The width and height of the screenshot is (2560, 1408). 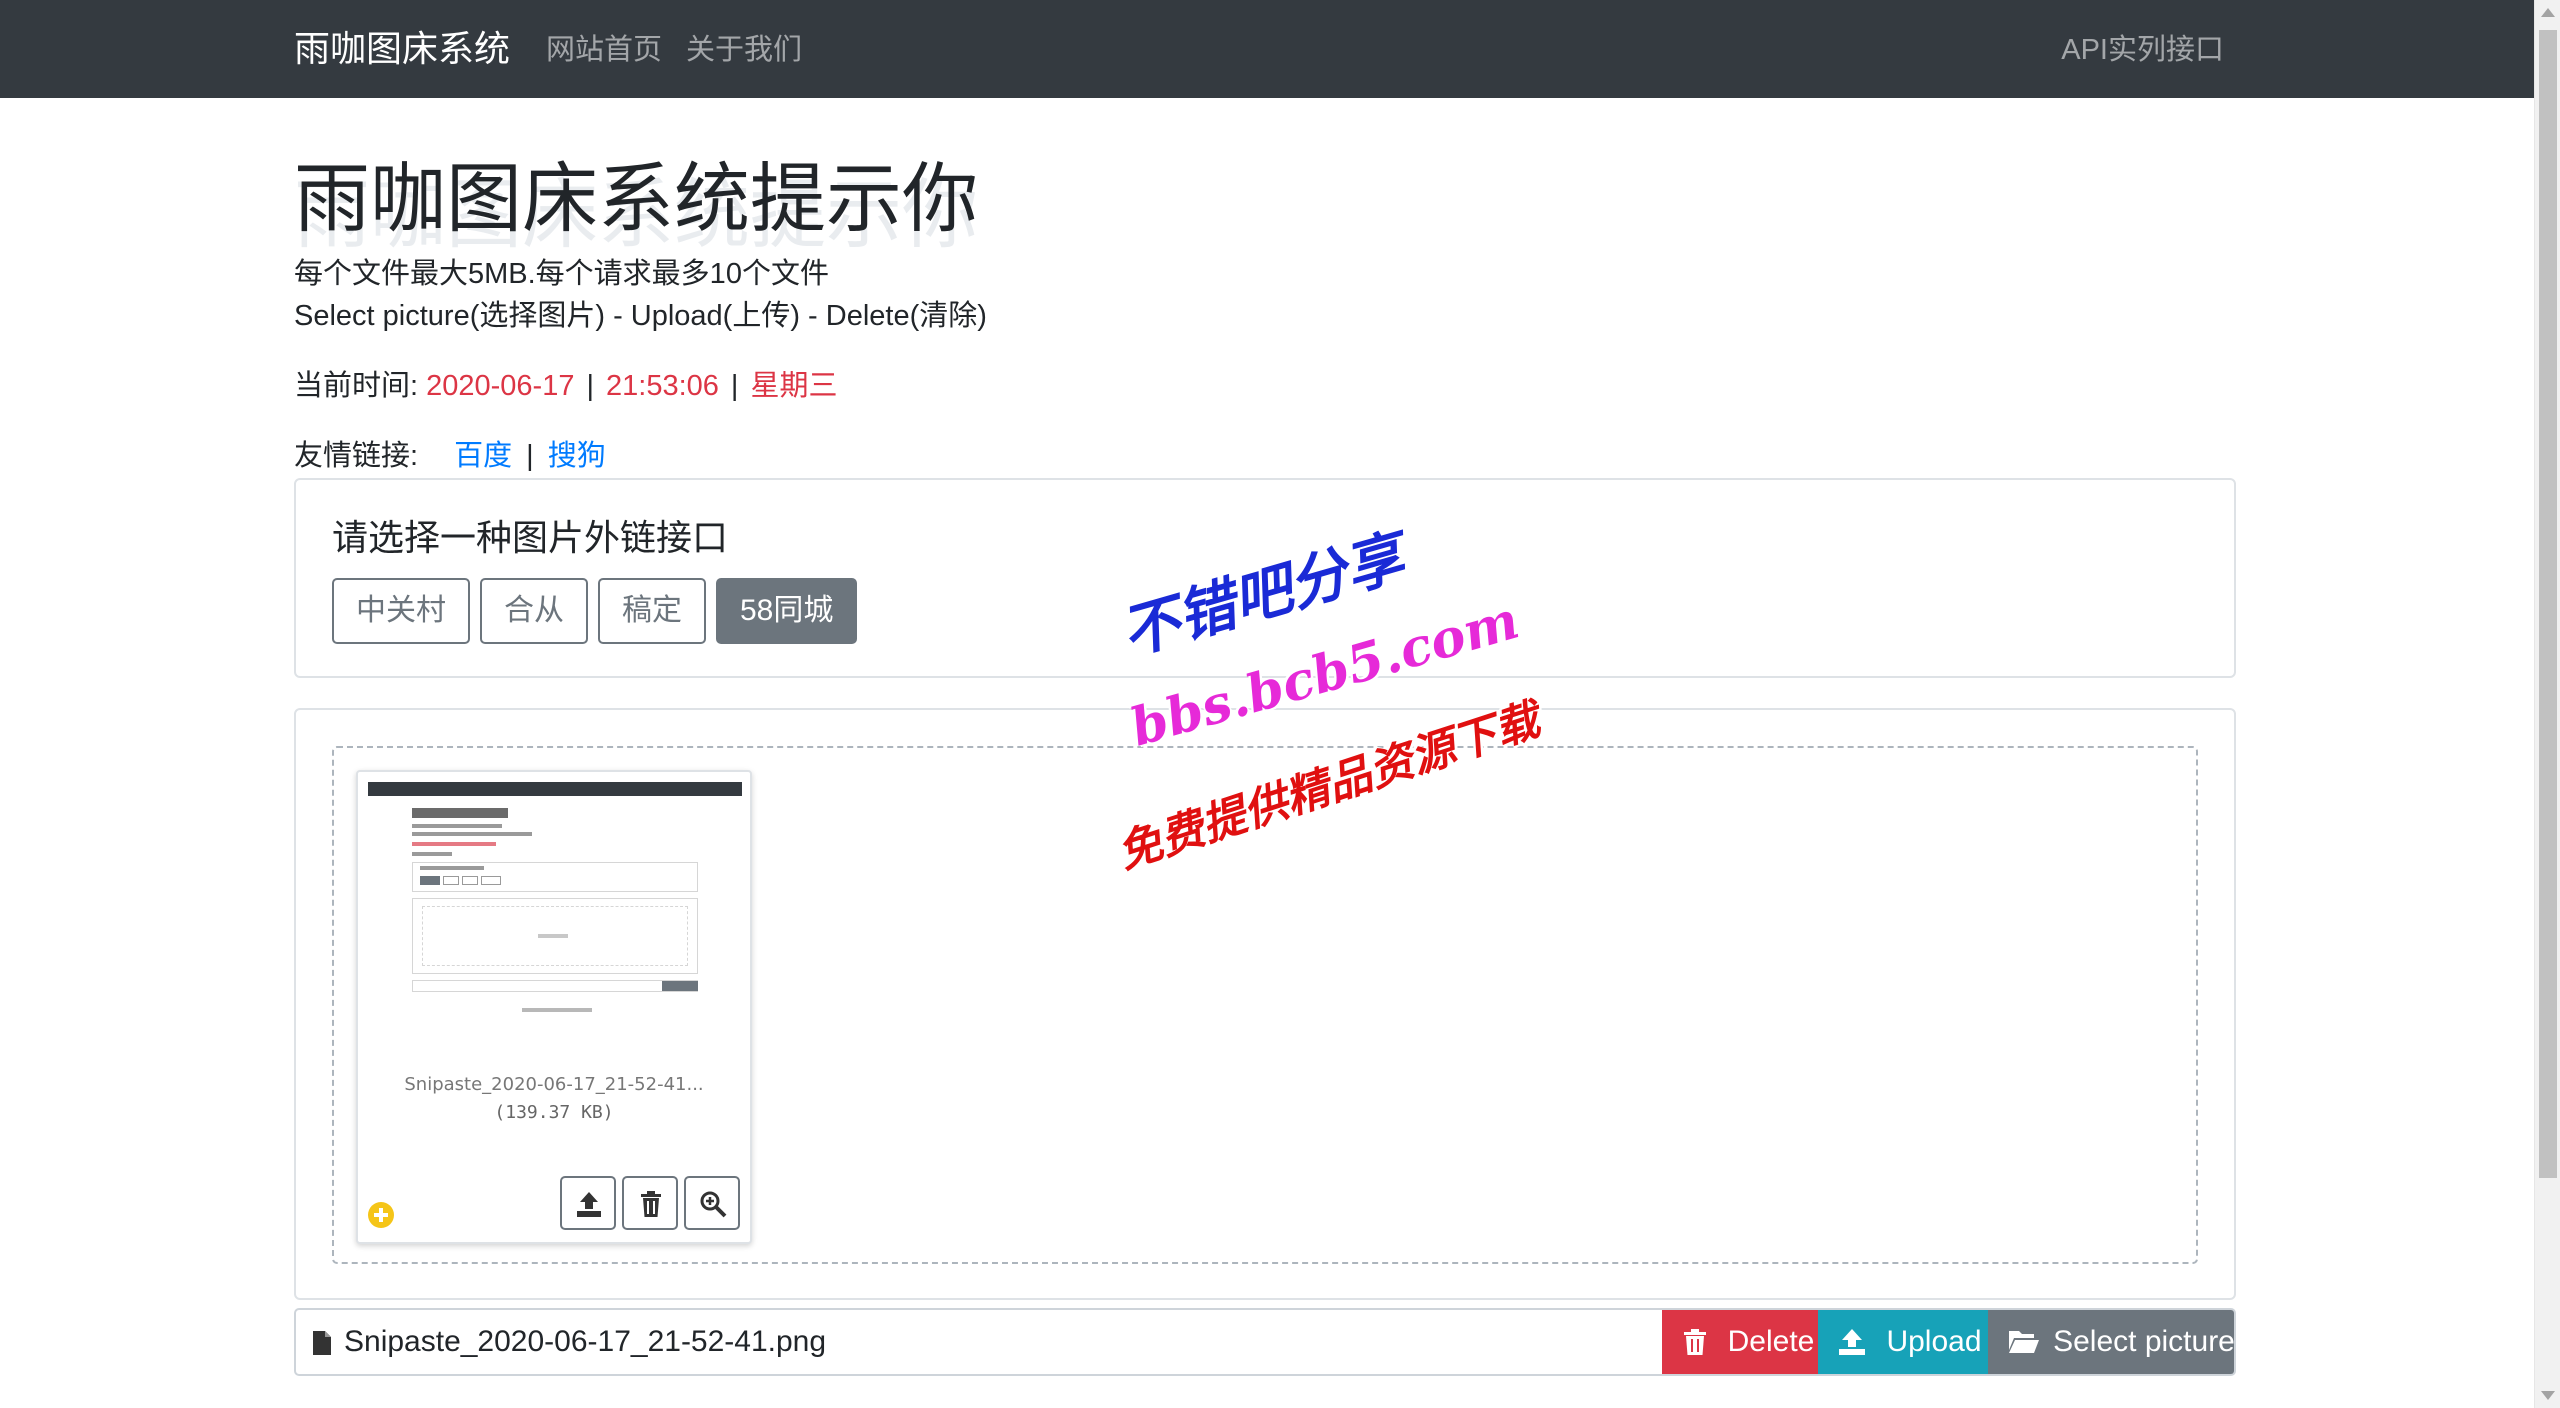 I want to click on interface-option-hecong: 合从, so click(x=534, y=611).